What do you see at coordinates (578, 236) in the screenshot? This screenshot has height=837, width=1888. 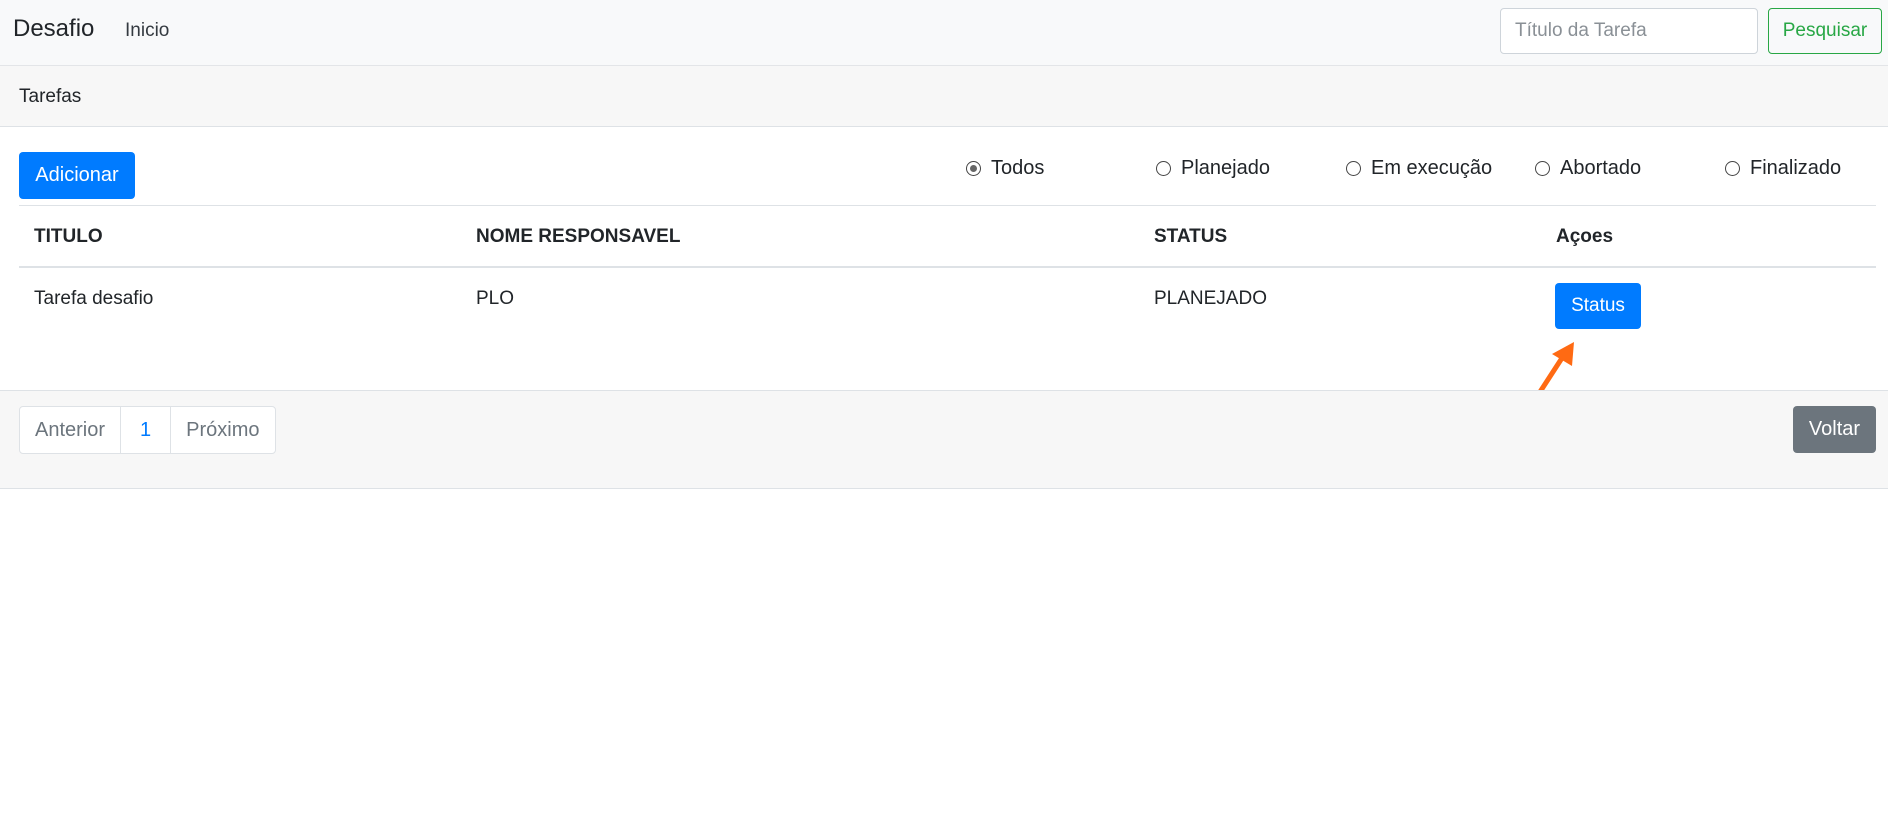 I see `column-header-responsavel: NOME RESPONSAVEL` at bounding box center [578, 236].